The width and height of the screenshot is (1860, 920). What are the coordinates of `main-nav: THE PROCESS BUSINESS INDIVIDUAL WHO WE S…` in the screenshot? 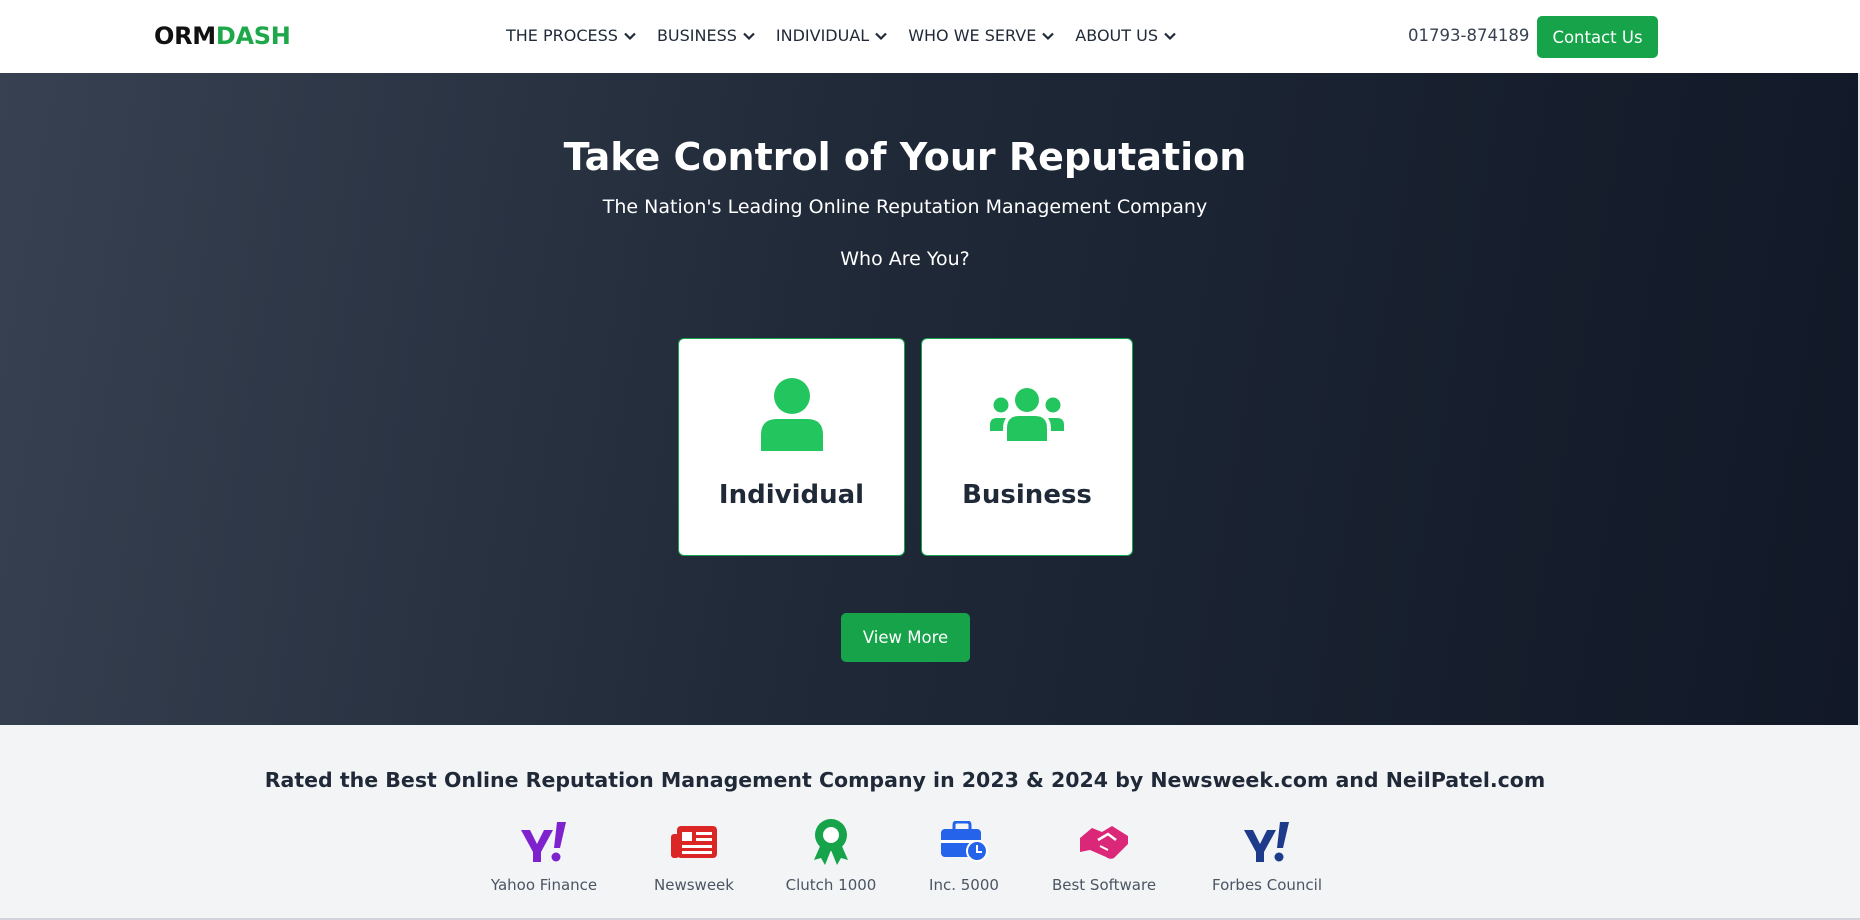 It's located at (841, 36).